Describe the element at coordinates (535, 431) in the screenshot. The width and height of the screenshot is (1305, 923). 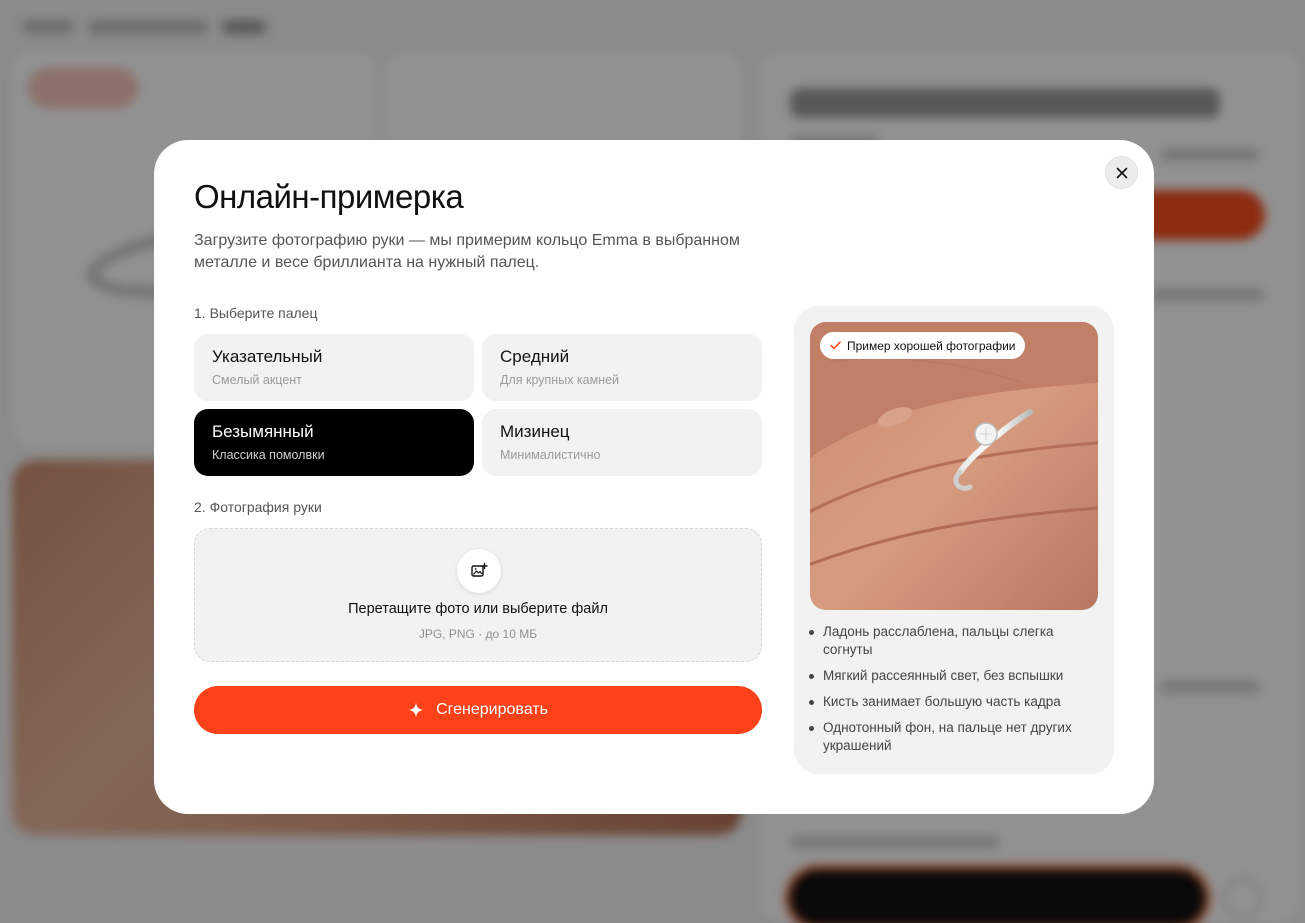
I see `finger-option-name: Мизинец` at that location.